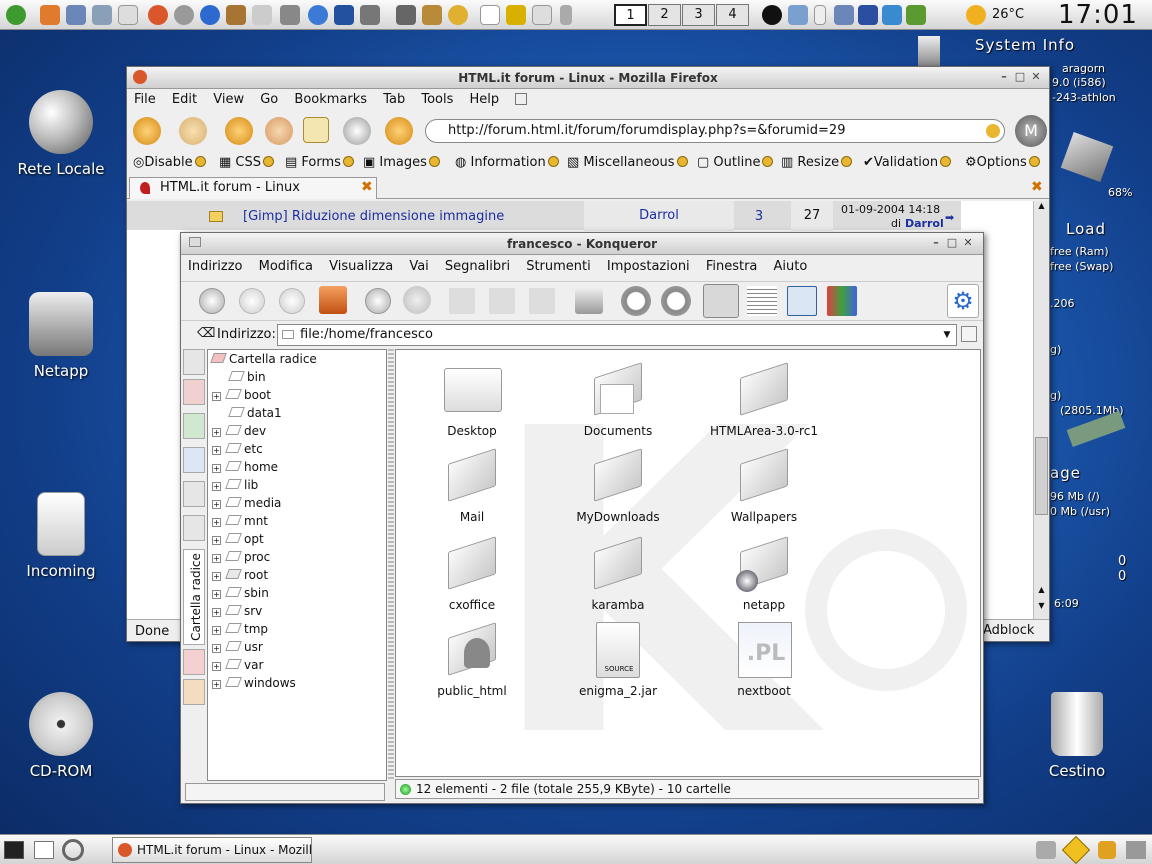  What do you see at coordinates (802, 301) in the screenshot?
I see `find-icon` at bounding box center [802, 301].